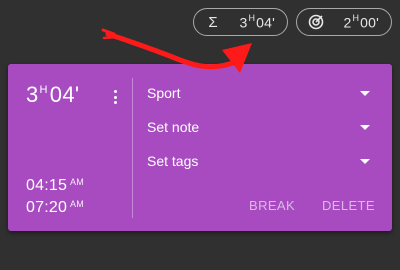 This screenshot has height=270, width=400. I want to click on note-dropdown: Set note, so click(258, 127).